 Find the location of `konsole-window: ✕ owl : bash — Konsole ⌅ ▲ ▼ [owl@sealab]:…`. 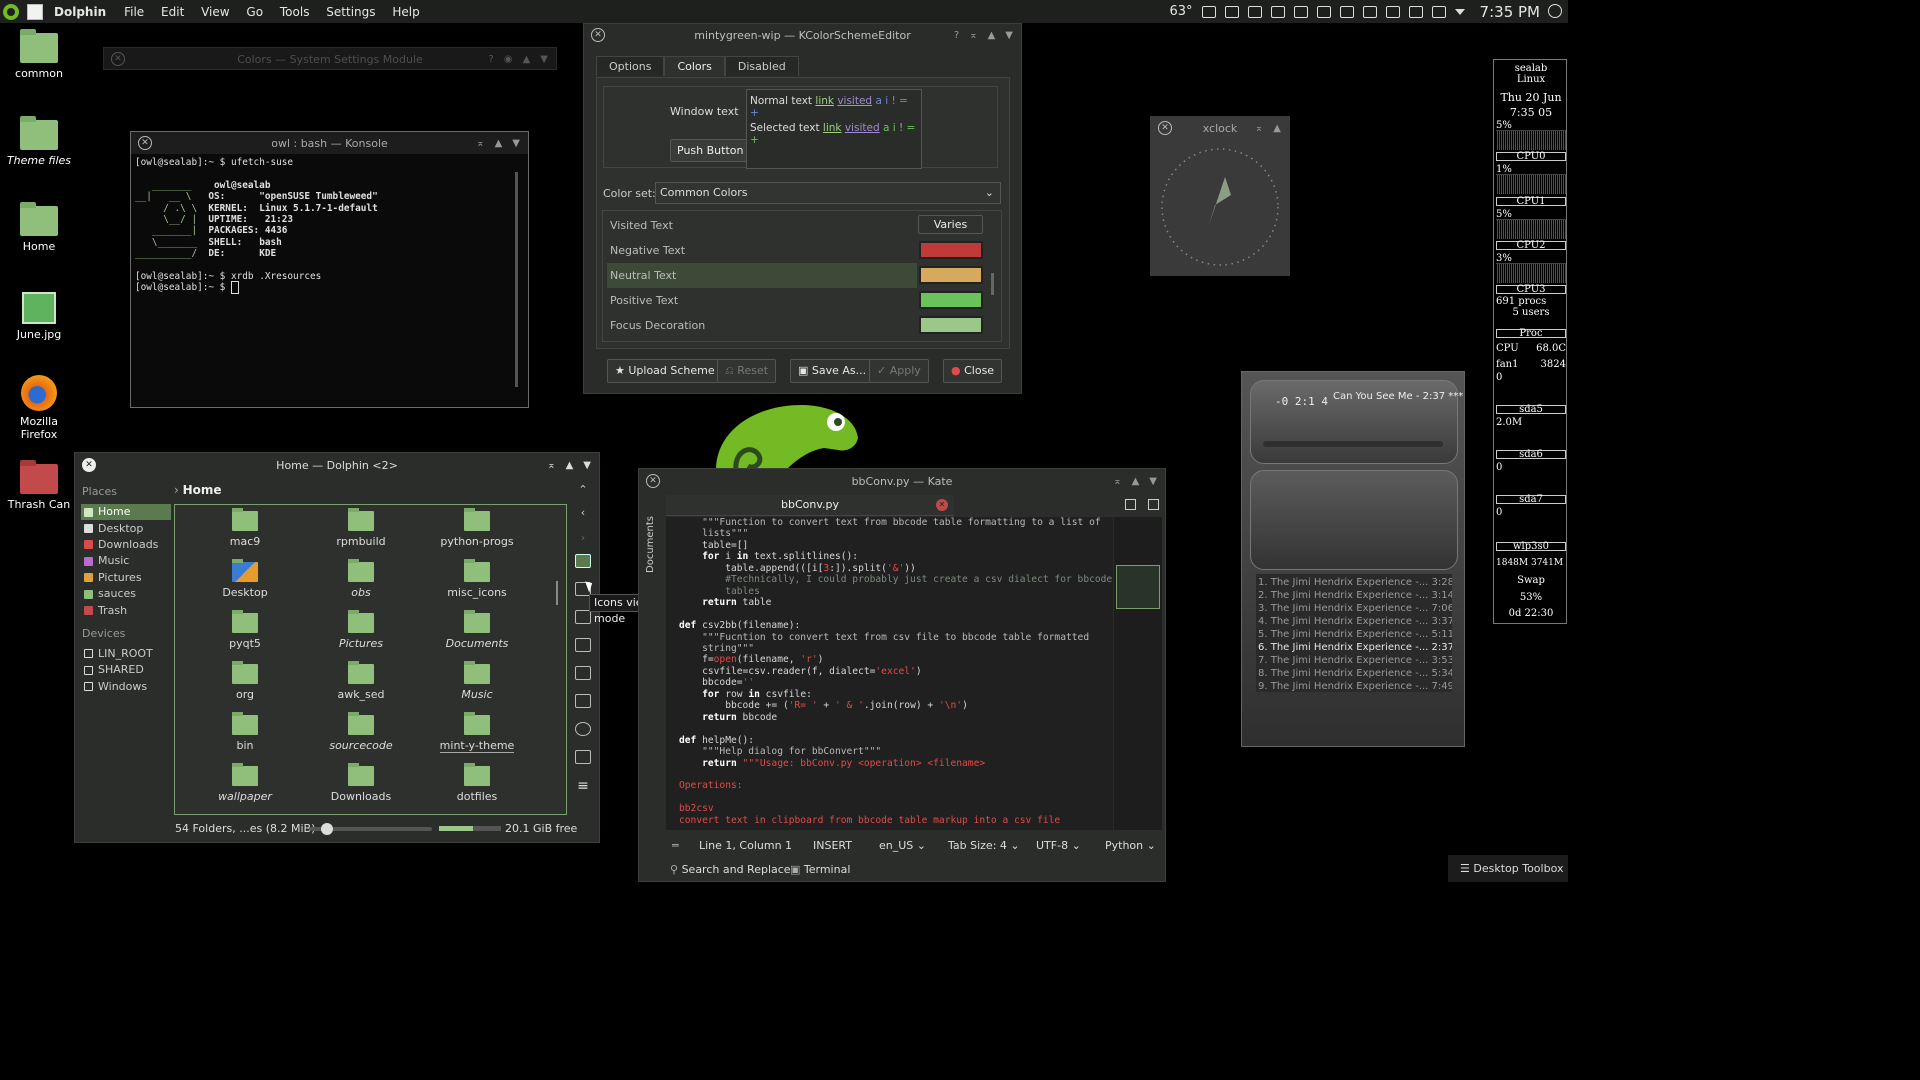

konsole-window: ✕ owl : bash — Konsole ⌅ ▲ ▼ [owl@sealab]:… is located at coordinates (329, 269).